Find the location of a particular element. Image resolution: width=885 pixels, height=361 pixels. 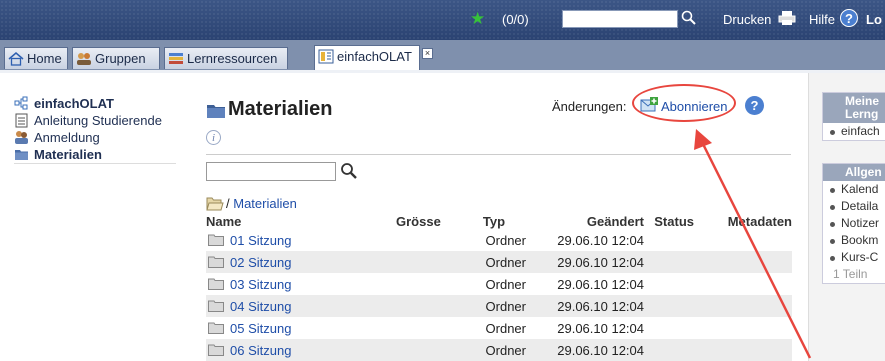

arrow-head is located at coordinates (703, 139).